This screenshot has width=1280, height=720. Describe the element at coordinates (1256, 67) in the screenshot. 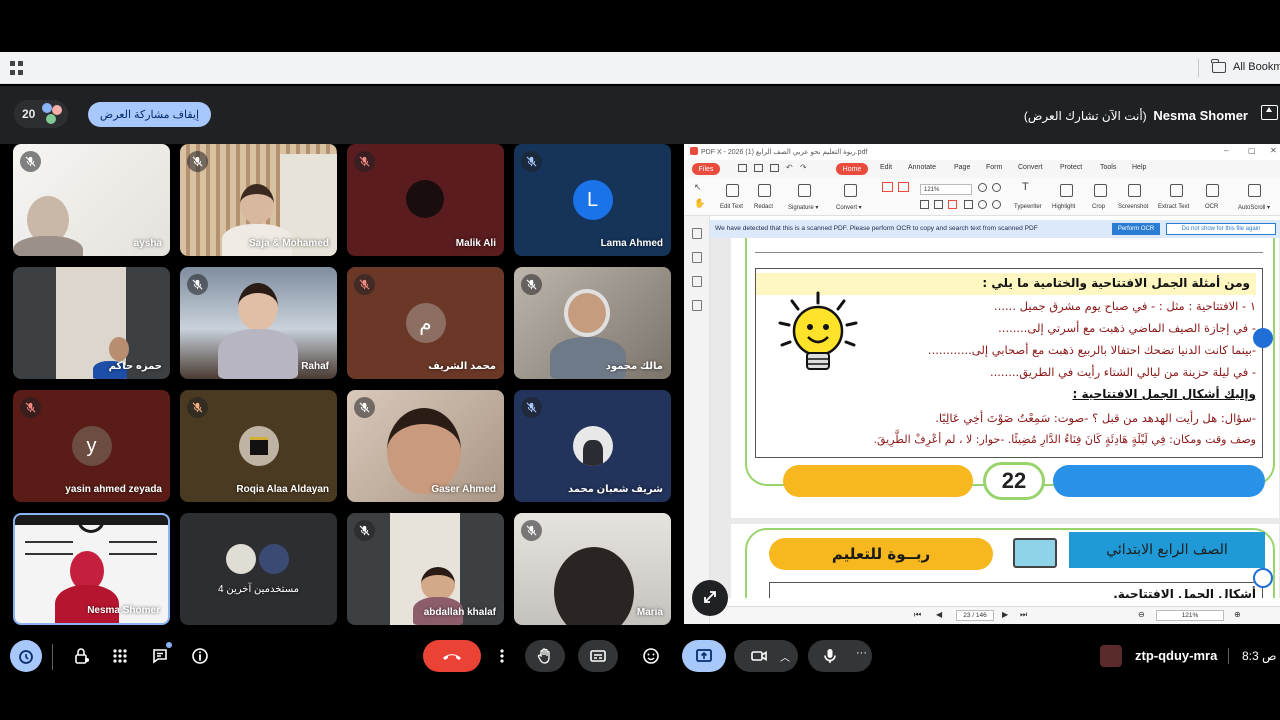

I see `all-bookmarks-link: All Bookma` at that location.